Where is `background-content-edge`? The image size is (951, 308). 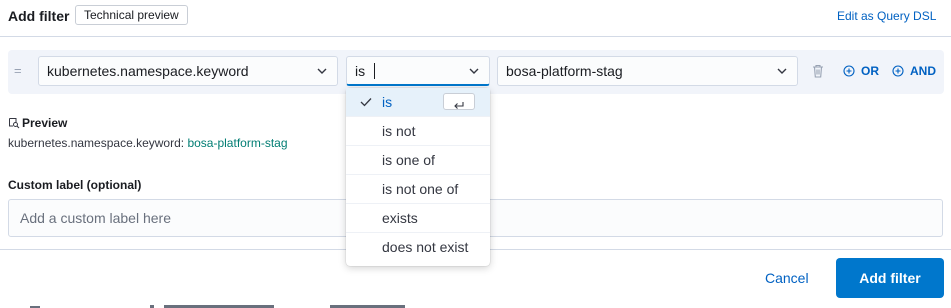
background-content-edge is located at coordinates (217, 306).